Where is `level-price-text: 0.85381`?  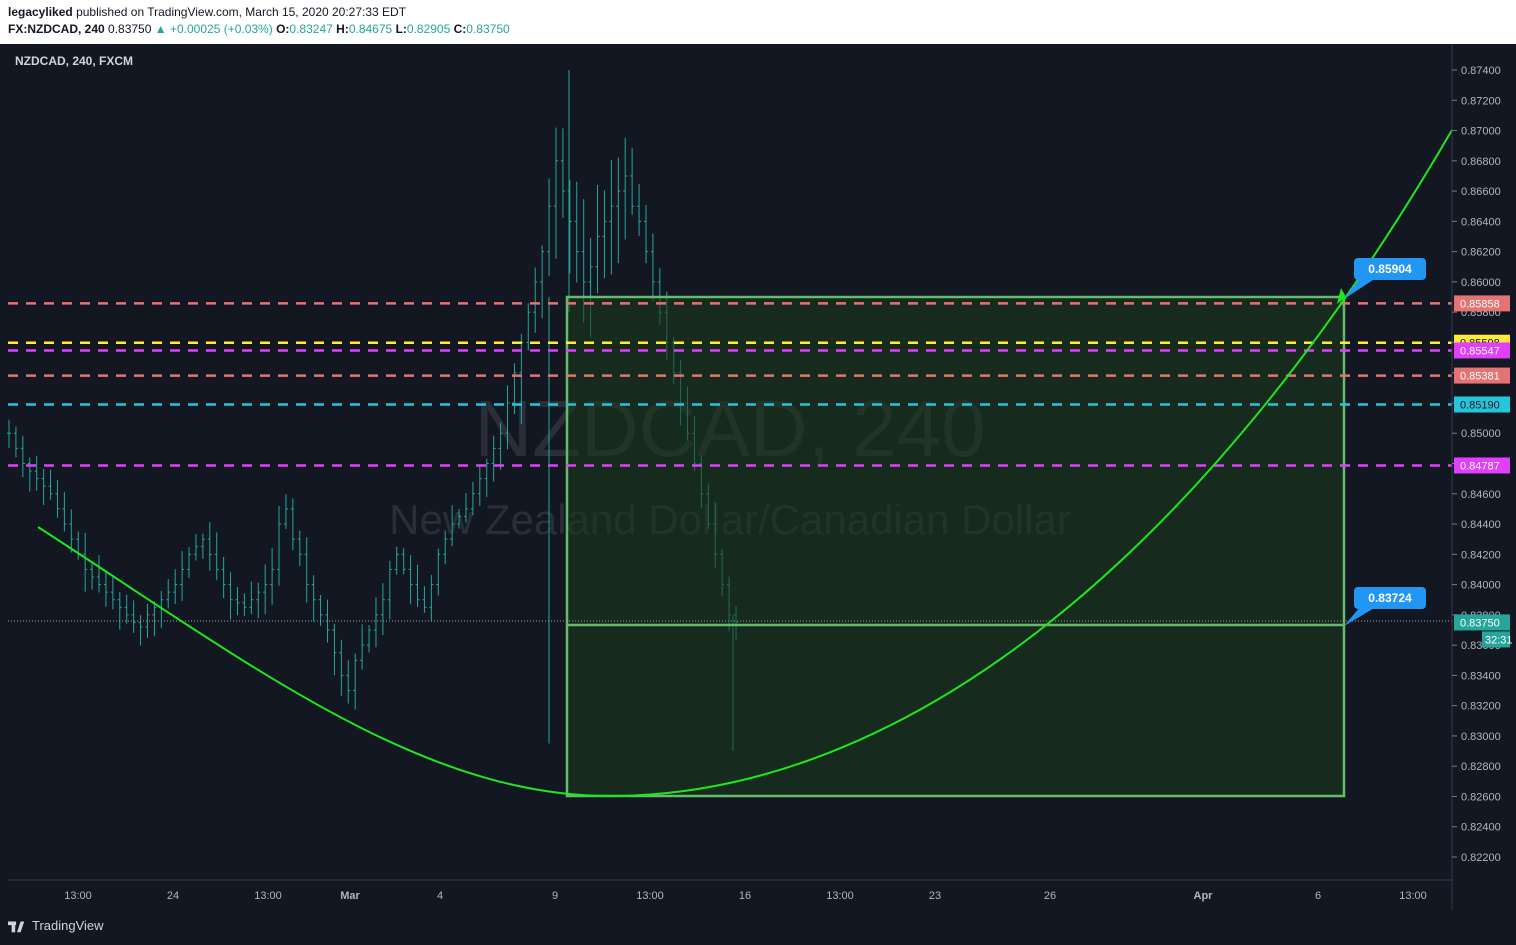
level-price-text: 0.85381 is located at coordinates (1480, 377).